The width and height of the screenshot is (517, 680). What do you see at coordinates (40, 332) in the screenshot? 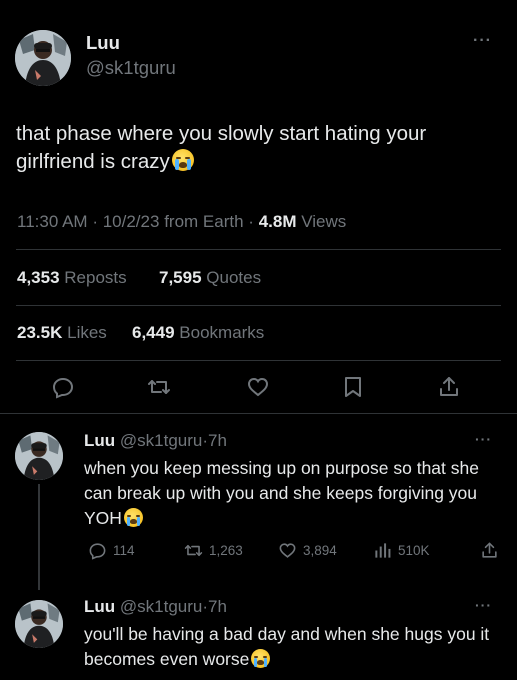
I see `likes-count: 23.5K` at bounding box center [40, 332].